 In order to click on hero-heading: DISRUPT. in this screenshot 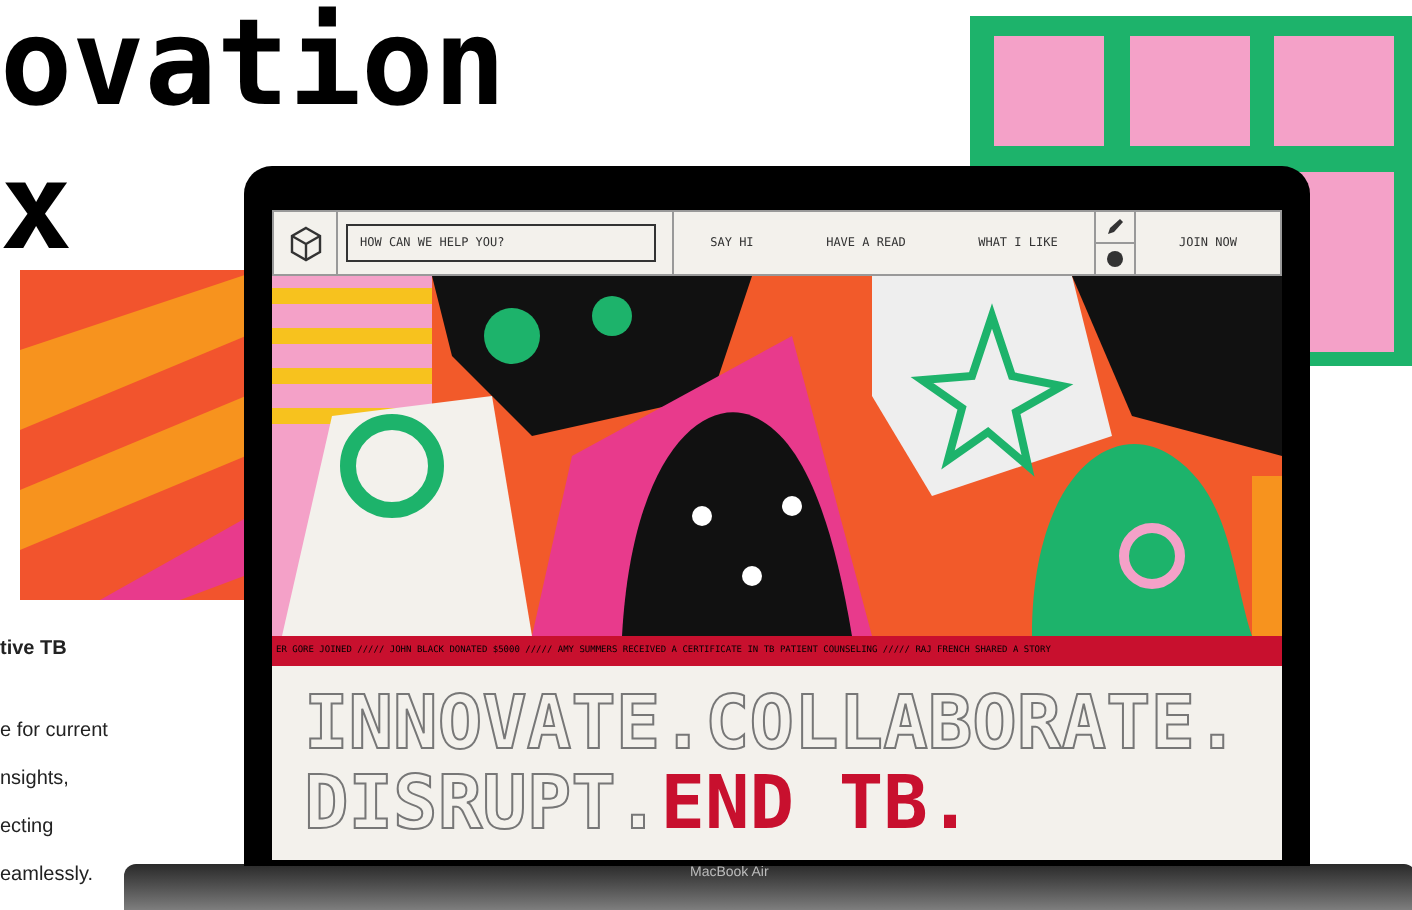, I will do `click(482, 803)`.